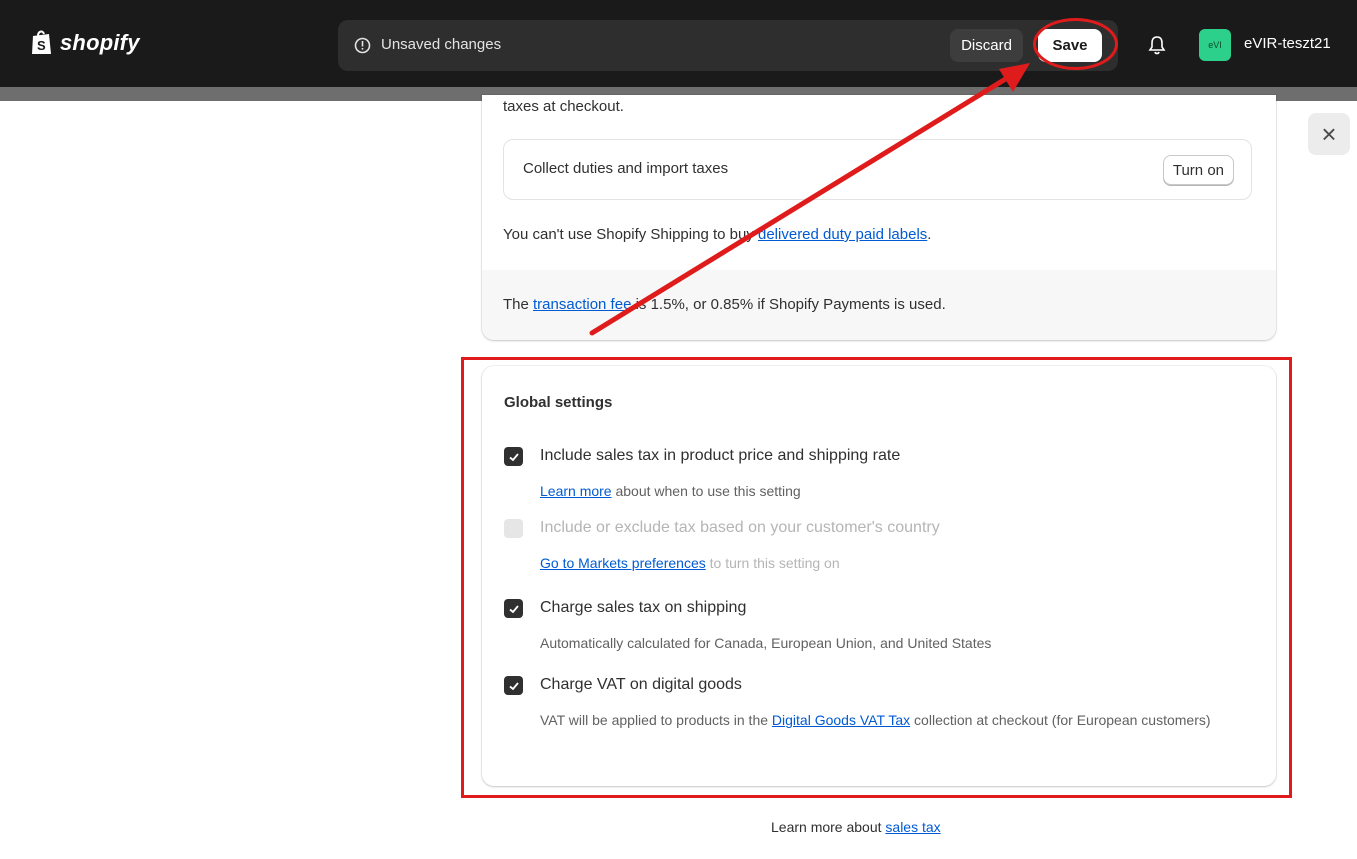 Image resolution: width=1357 pixels, height=859 pixels. What do you see at coordinates (912, 827) in the screenshot?
I see `sales-tax-link: sales tax` at bounding box center [912, 827].